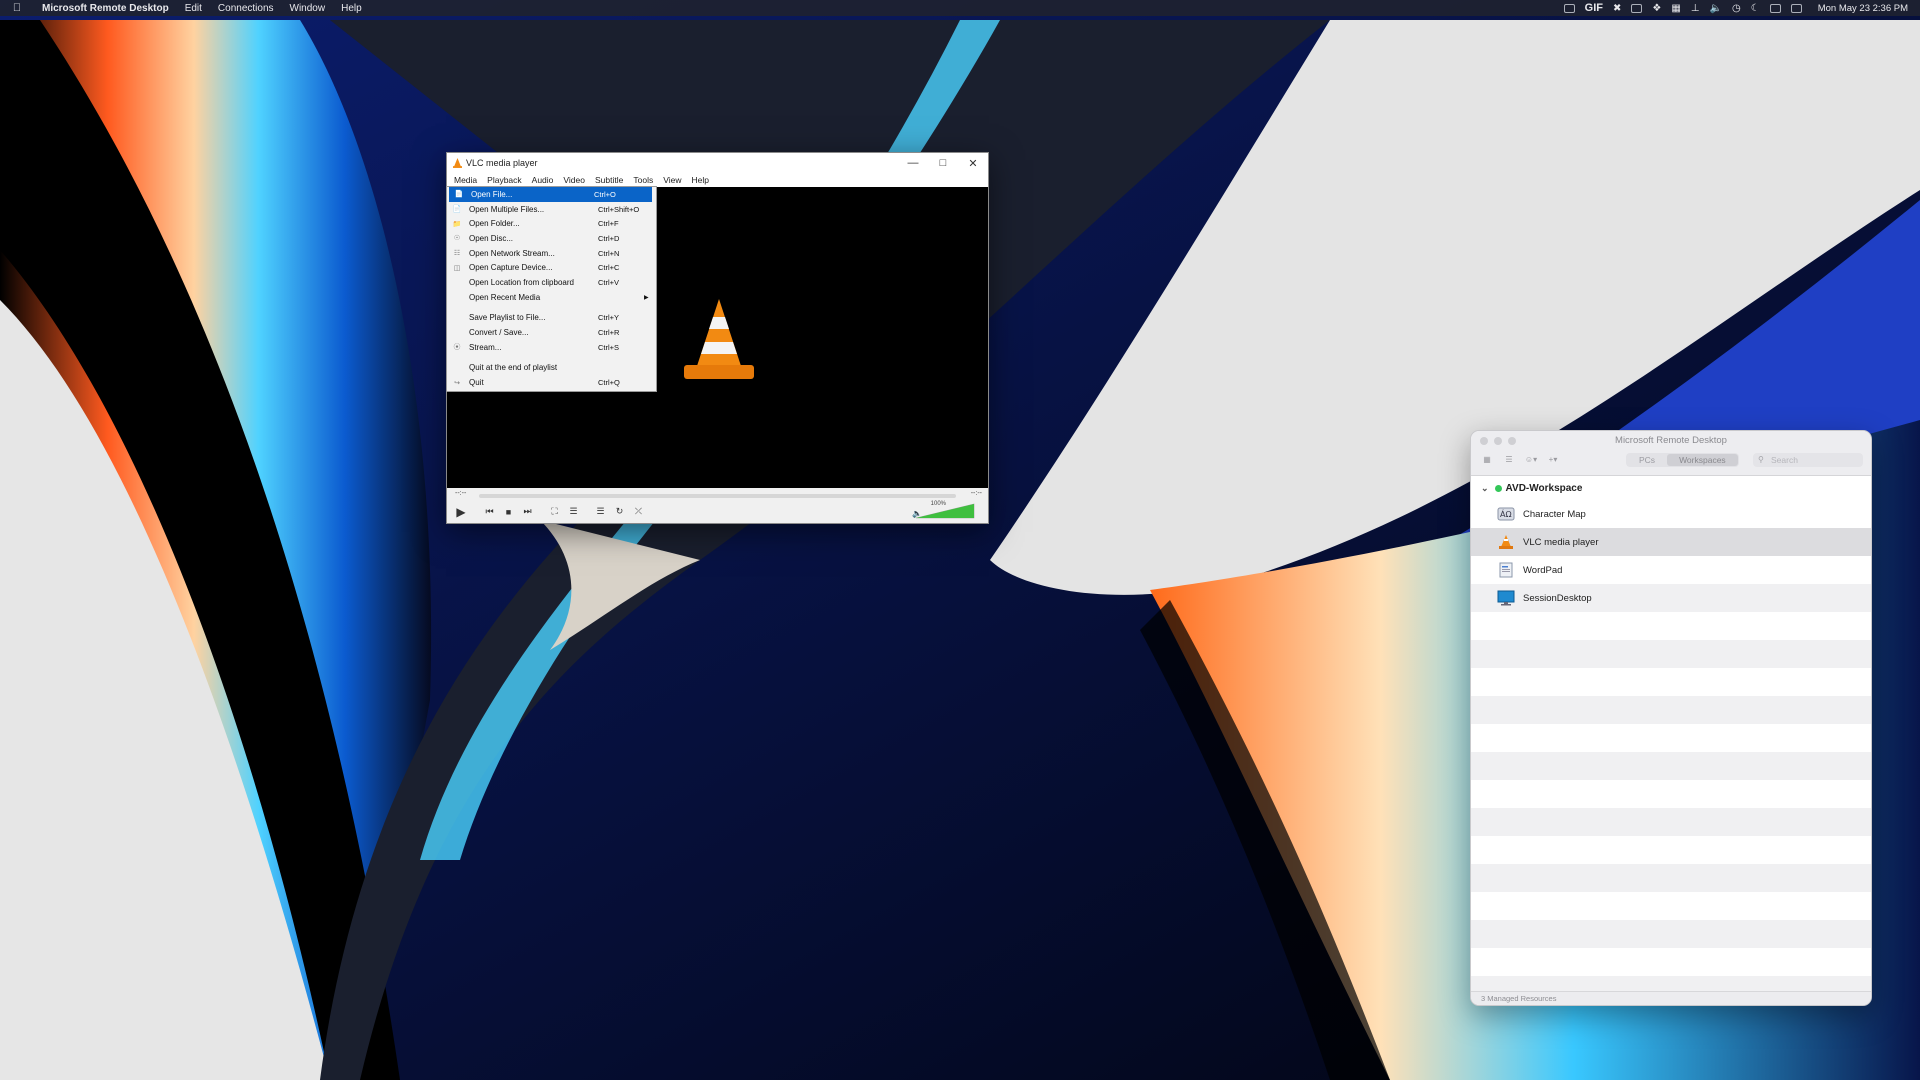  Describe the element at coordinates (1506, 542) in the screenshot. I see `vlc-icon` at that location.